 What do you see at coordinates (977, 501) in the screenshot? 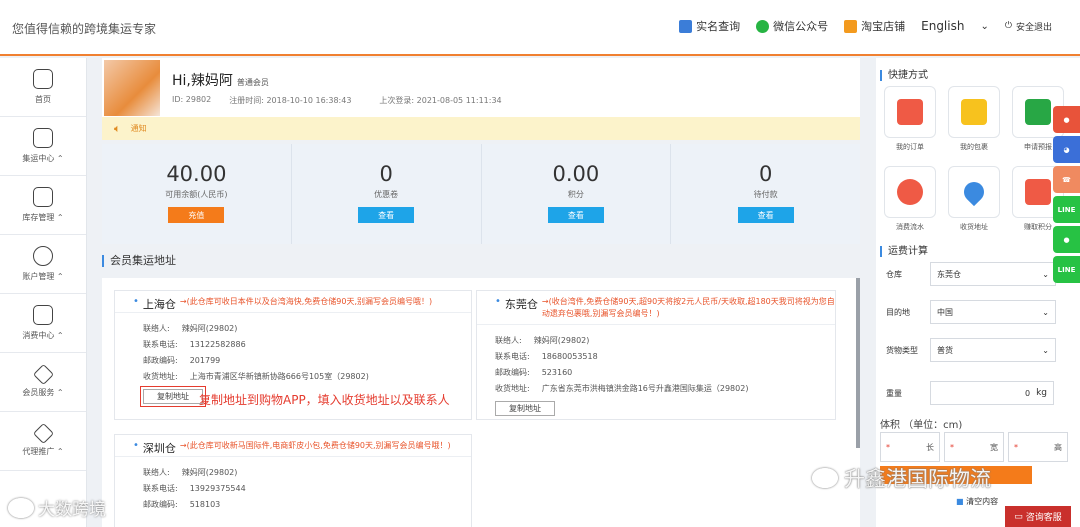
I see `clear-link: ■ 清空内容` at bounding box center [977, 501].